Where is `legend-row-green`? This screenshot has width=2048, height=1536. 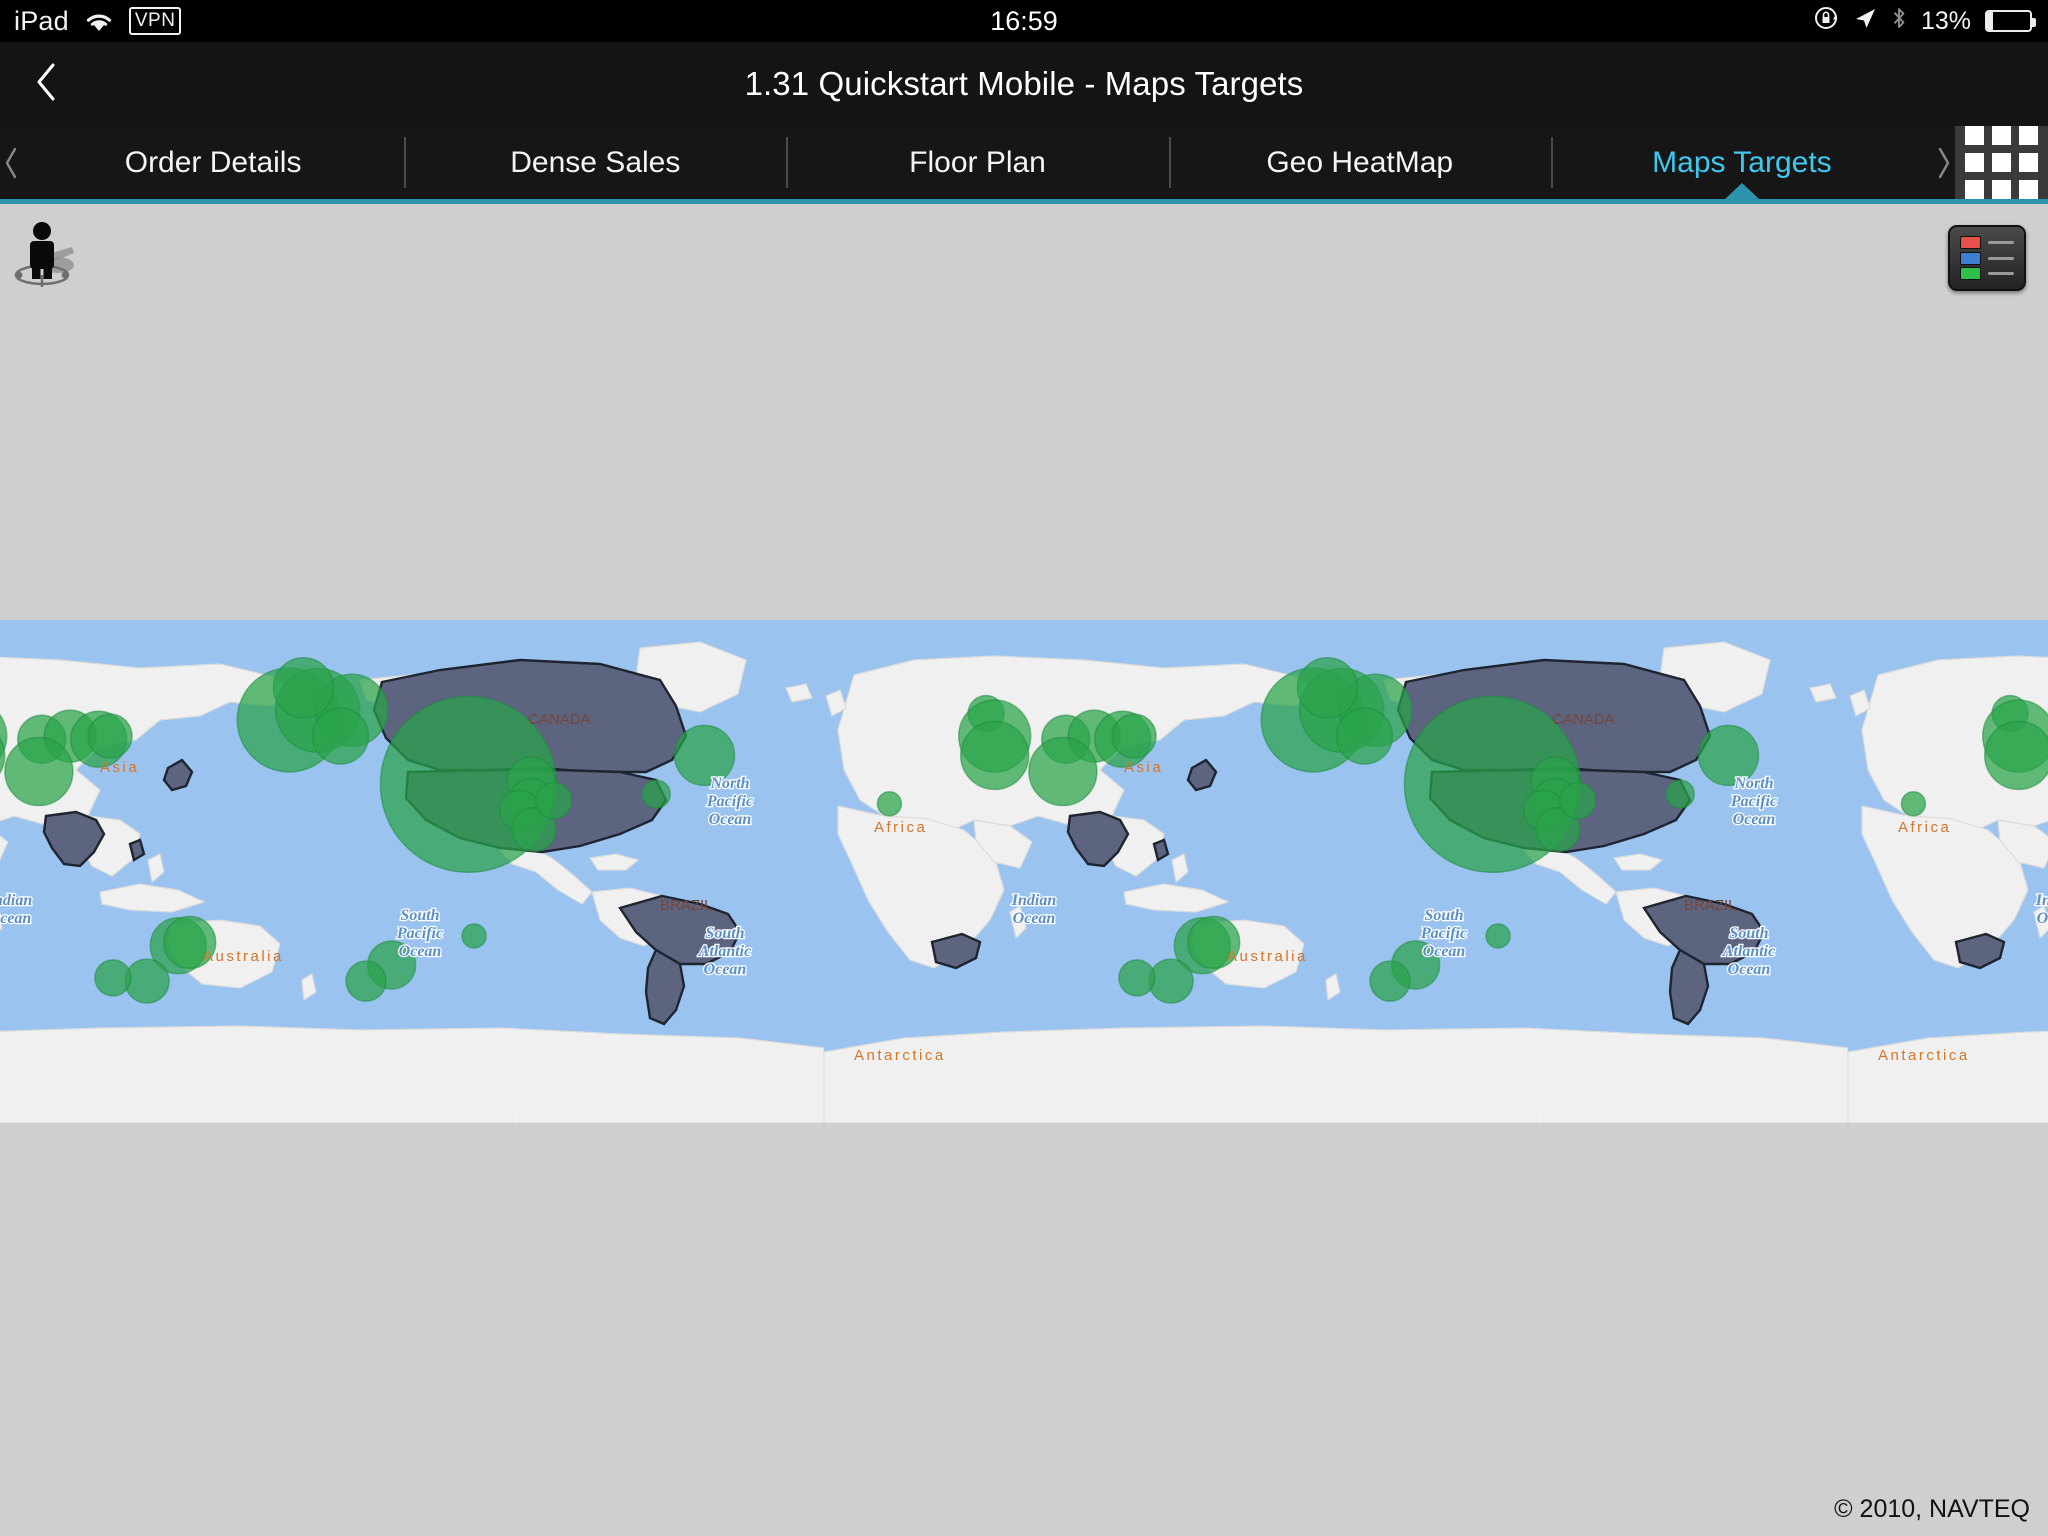
legend-row-green is located at coordinates (1987, 273).